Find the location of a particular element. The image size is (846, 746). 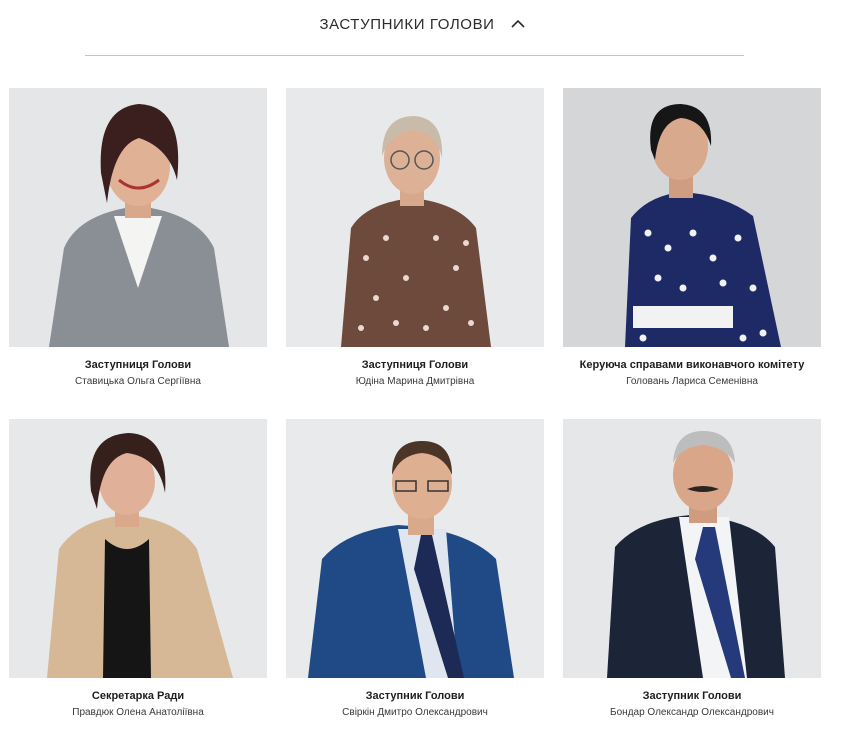

member-name: Головань Лариса Семенівна is located at coordinates (692, 381).